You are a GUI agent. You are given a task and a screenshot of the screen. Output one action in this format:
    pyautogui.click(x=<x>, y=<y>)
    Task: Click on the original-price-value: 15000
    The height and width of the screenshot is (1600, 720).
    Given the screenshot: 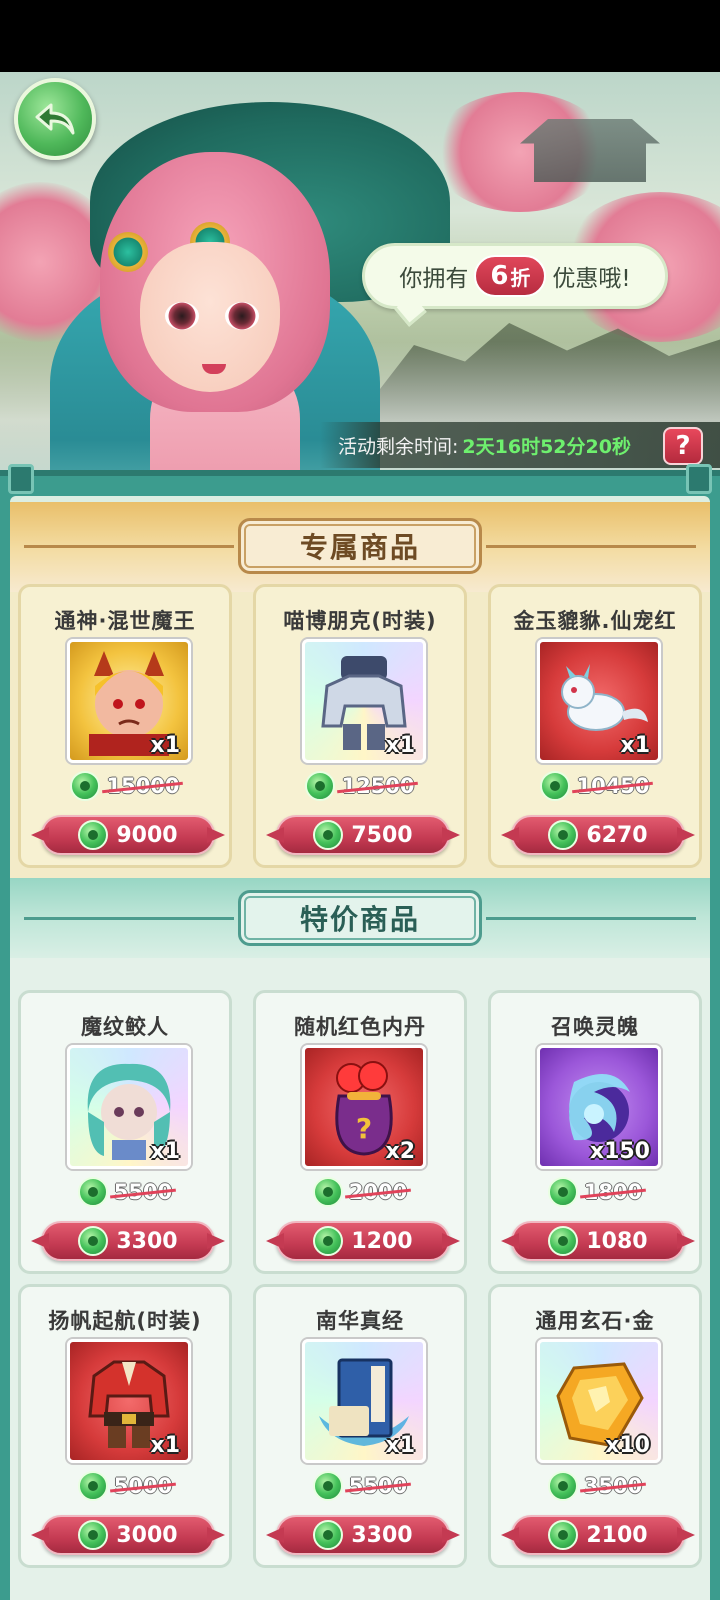 What is the action you would take?
    pyautogui.click(x=143, y=786)
    